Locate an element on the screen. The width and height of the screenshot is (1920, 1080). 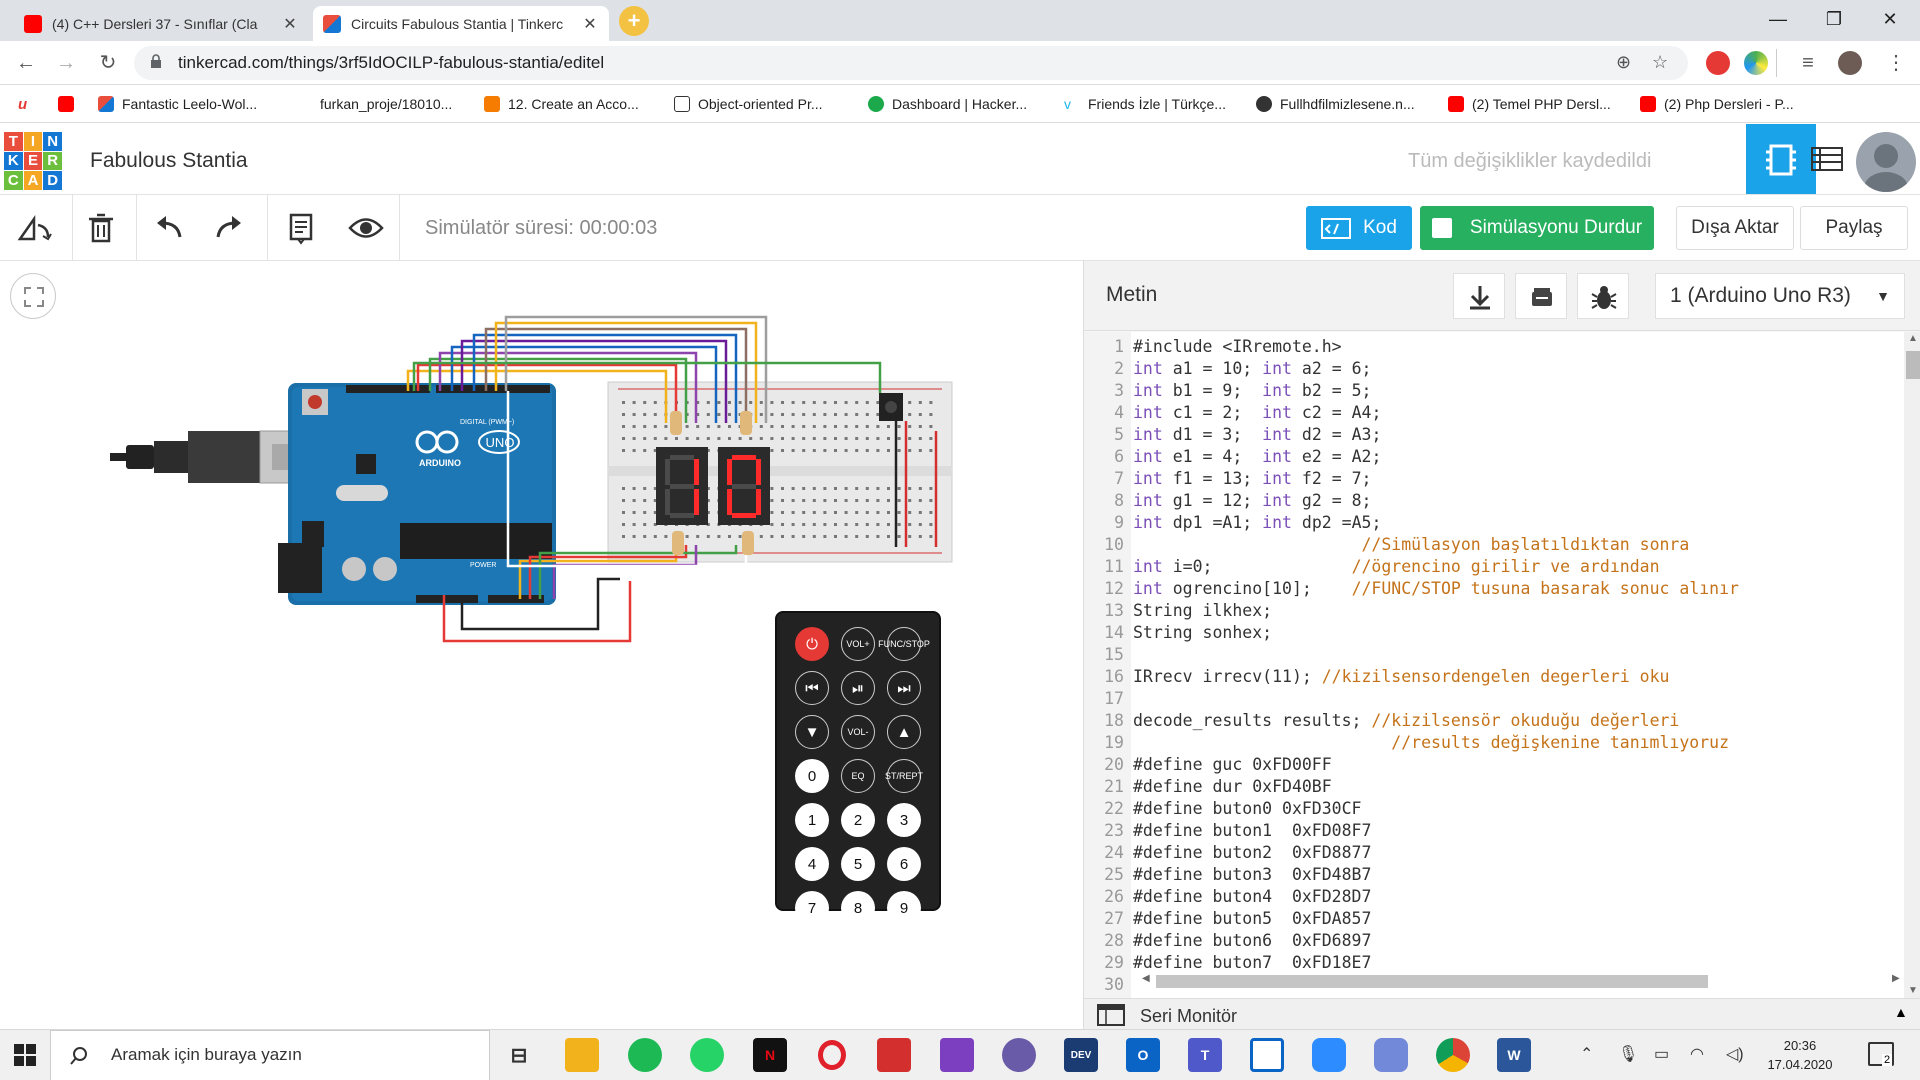
remote-button-4: 4 is located at coordinates (812, 864).